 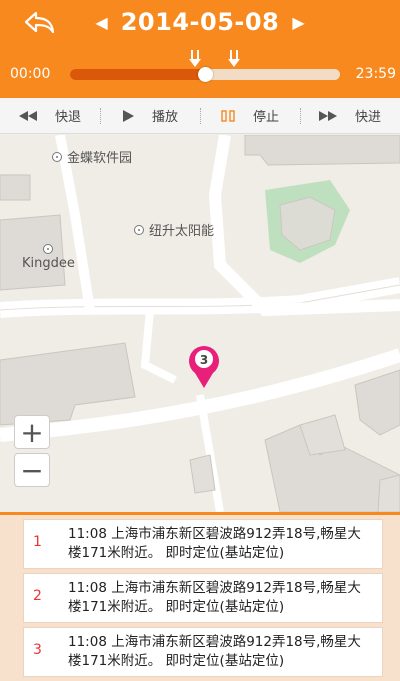 I want to click on pause-icon, so click(x=228, y=115).